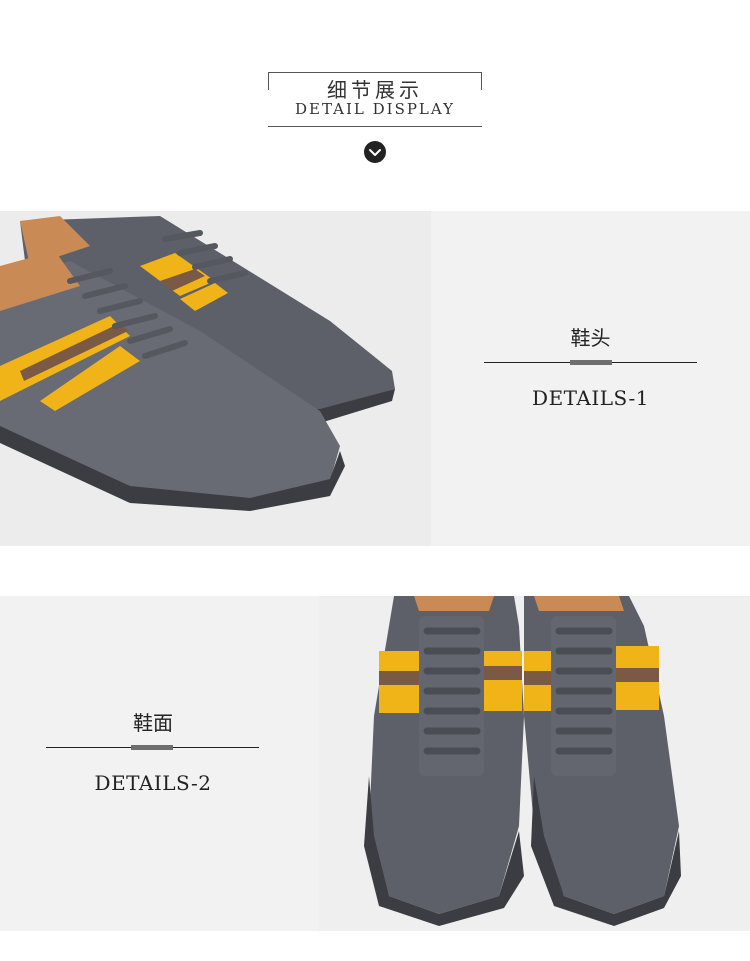 The image size is (750, 961). I want to click on detail-1-rule-mark, so click(591, 362).